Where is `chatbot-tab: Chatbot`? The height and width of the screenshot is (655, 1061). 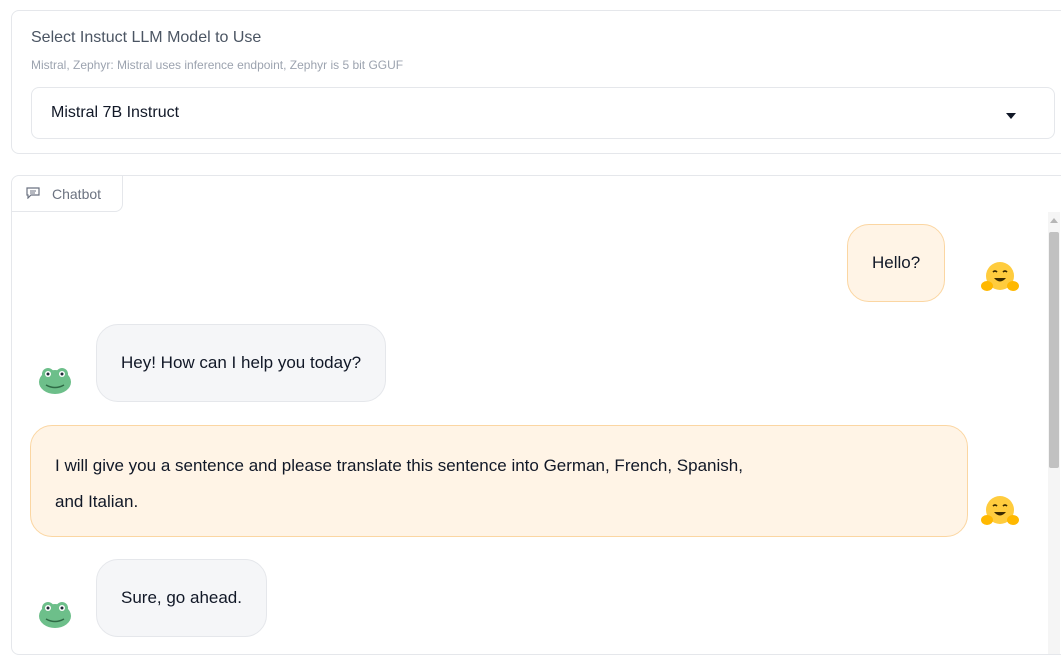
chatbot-tab: Chatbot is located at coordinates (67, 194).